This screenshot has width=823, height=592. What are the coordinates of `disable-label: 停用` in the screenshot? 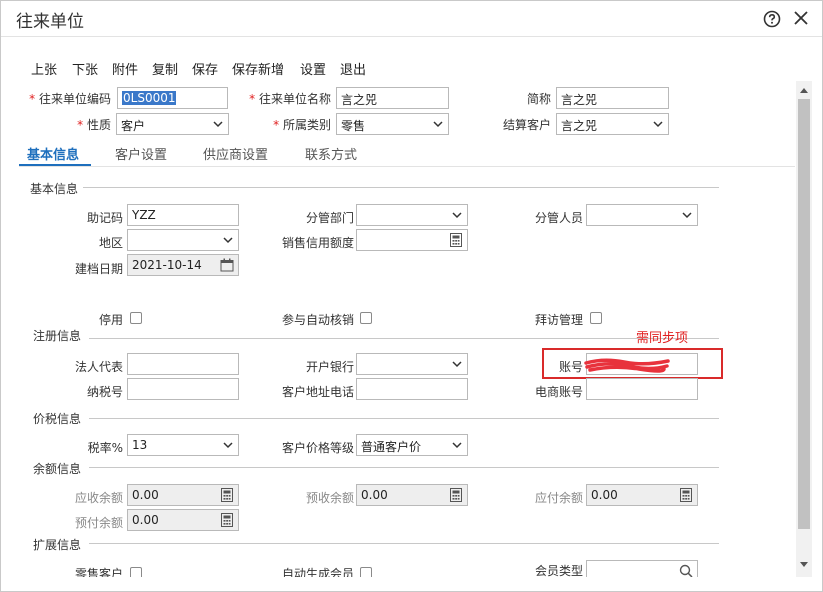 It's located at (110, 320).